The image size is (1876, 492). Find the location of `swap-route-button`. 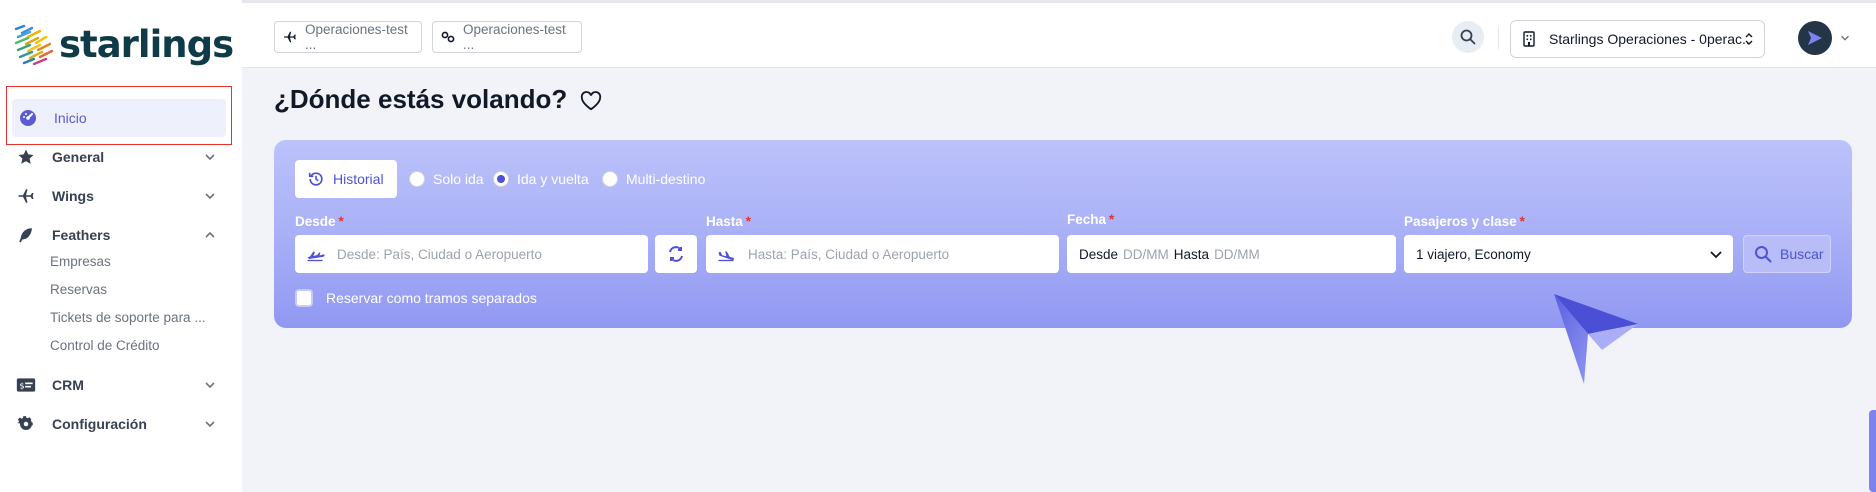

swap-route-button is located at coordinates (676, 254).